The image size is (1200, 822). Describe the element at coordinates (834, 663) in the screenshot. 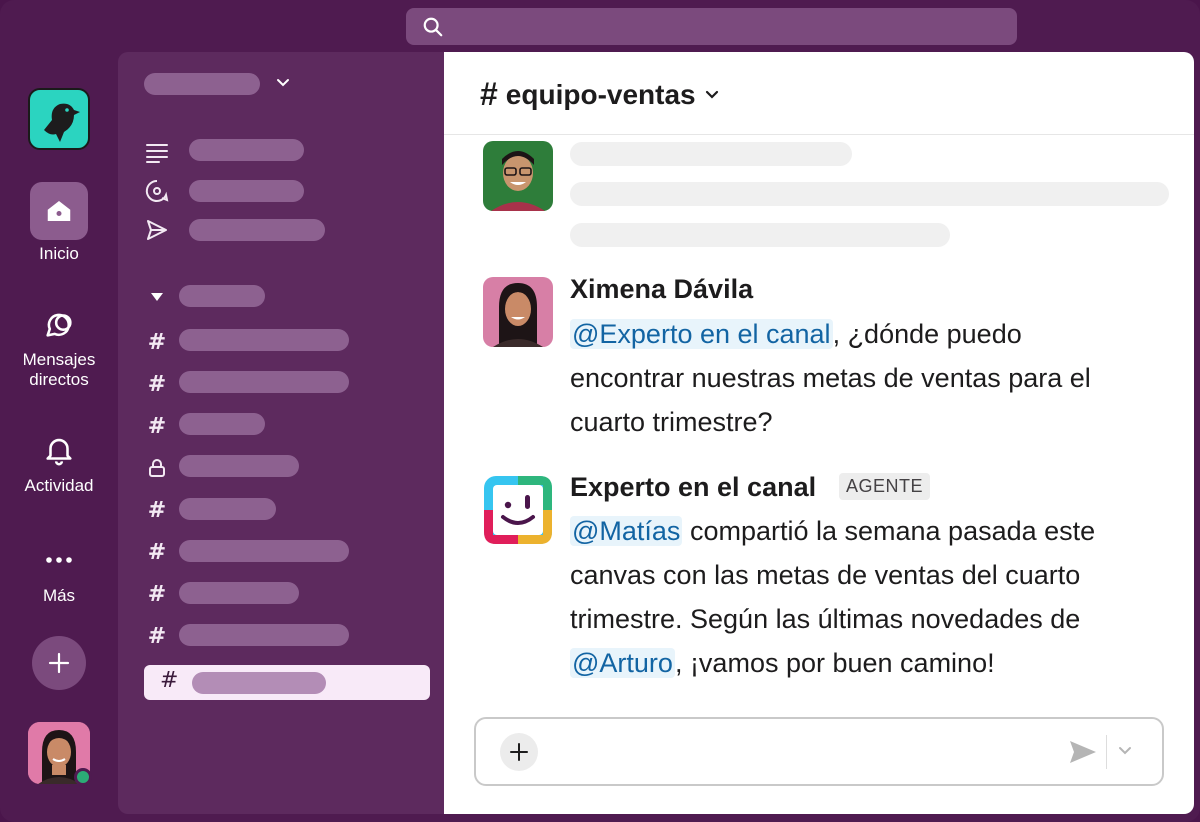

I see `message-text: , ¡vamos por buen camino!` at that location.